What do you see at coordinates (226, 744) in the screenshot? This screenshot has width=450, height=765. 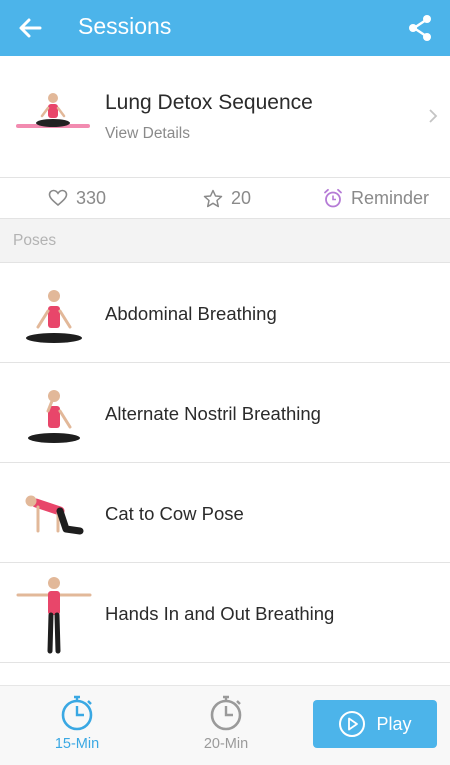 I see `tab-label: 20-Min` at bounding box center [226, 744].